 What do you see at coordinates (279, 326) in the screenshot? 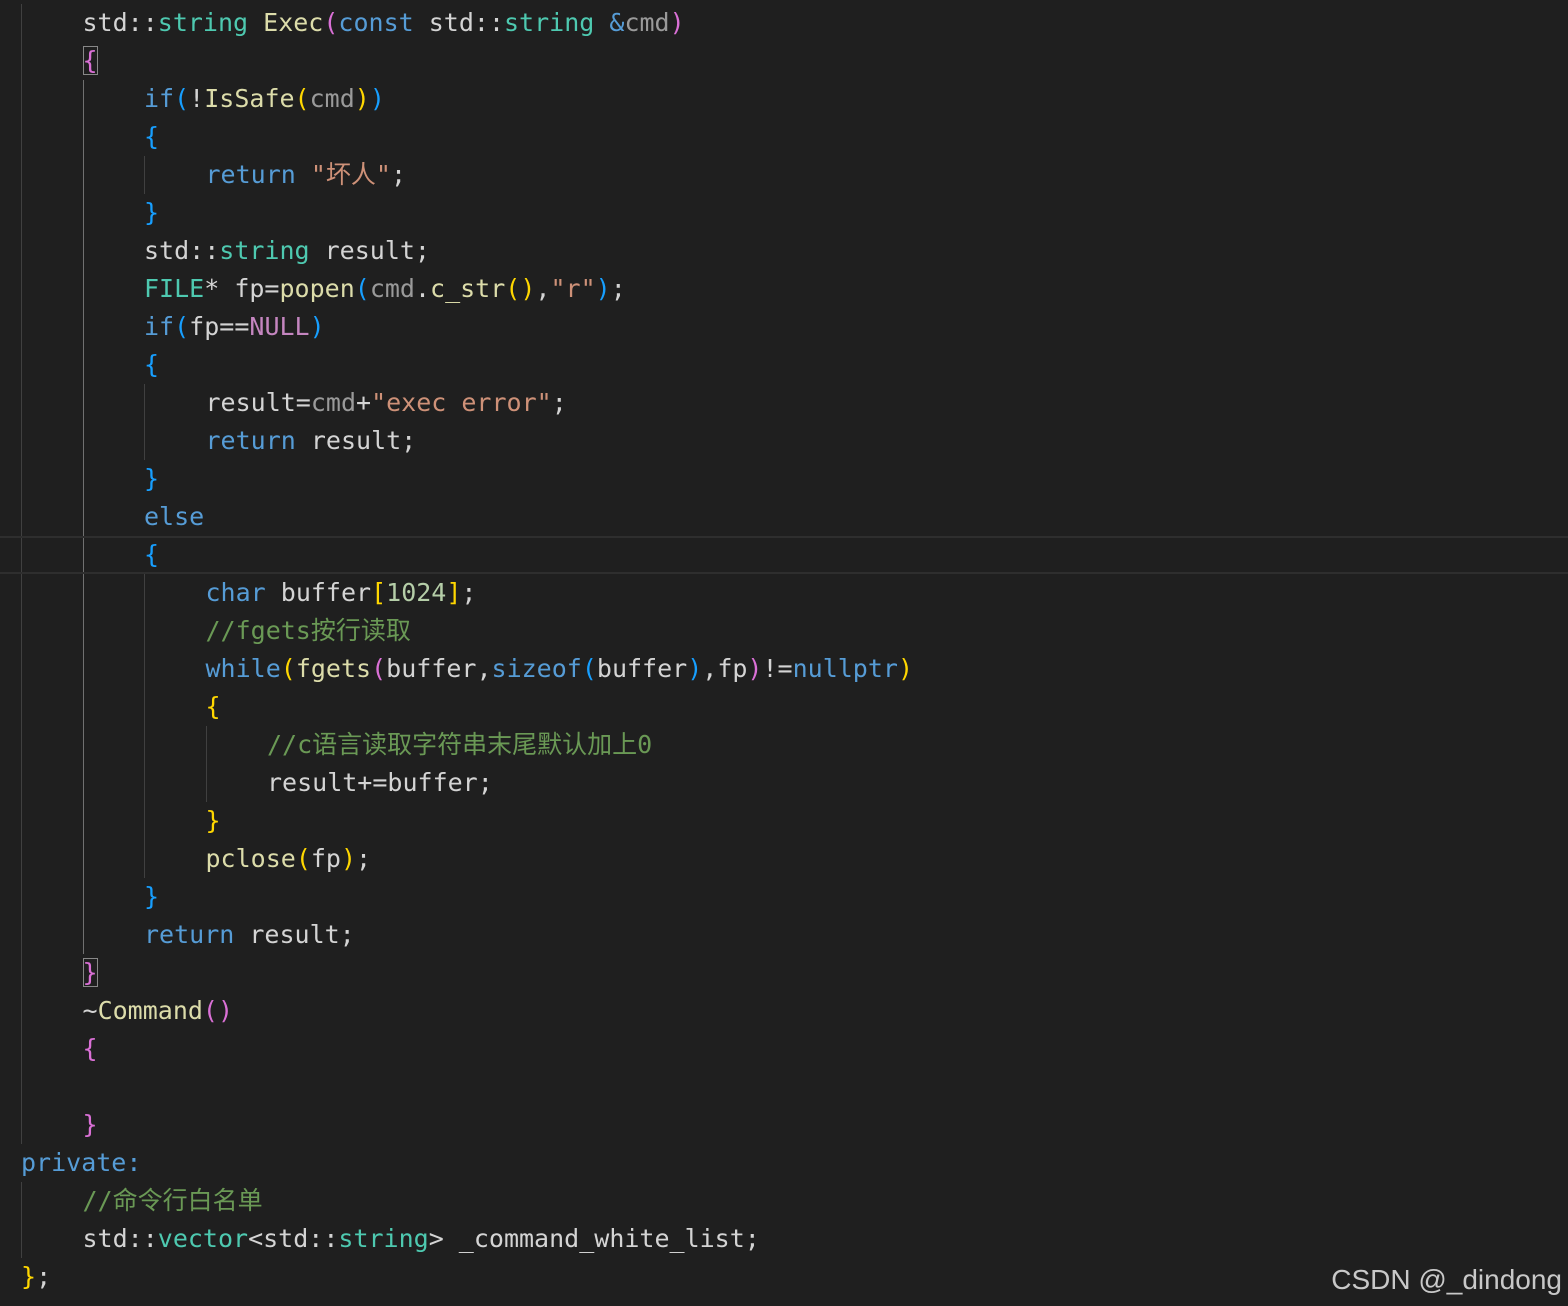
I see `code-token: NULL` at bounding box center [279, 326].